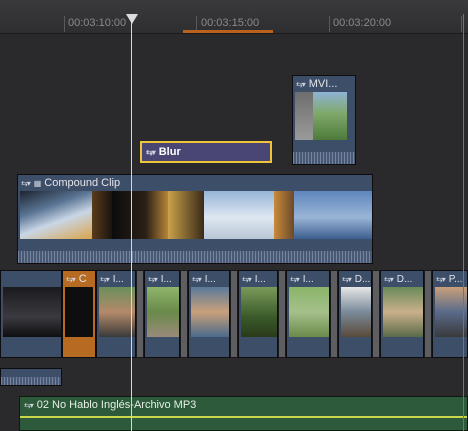 The image size is (468, 431). I want to click on clip-label: 02 No Hablo Inglés-Archivo MP3, so click(116, 405).